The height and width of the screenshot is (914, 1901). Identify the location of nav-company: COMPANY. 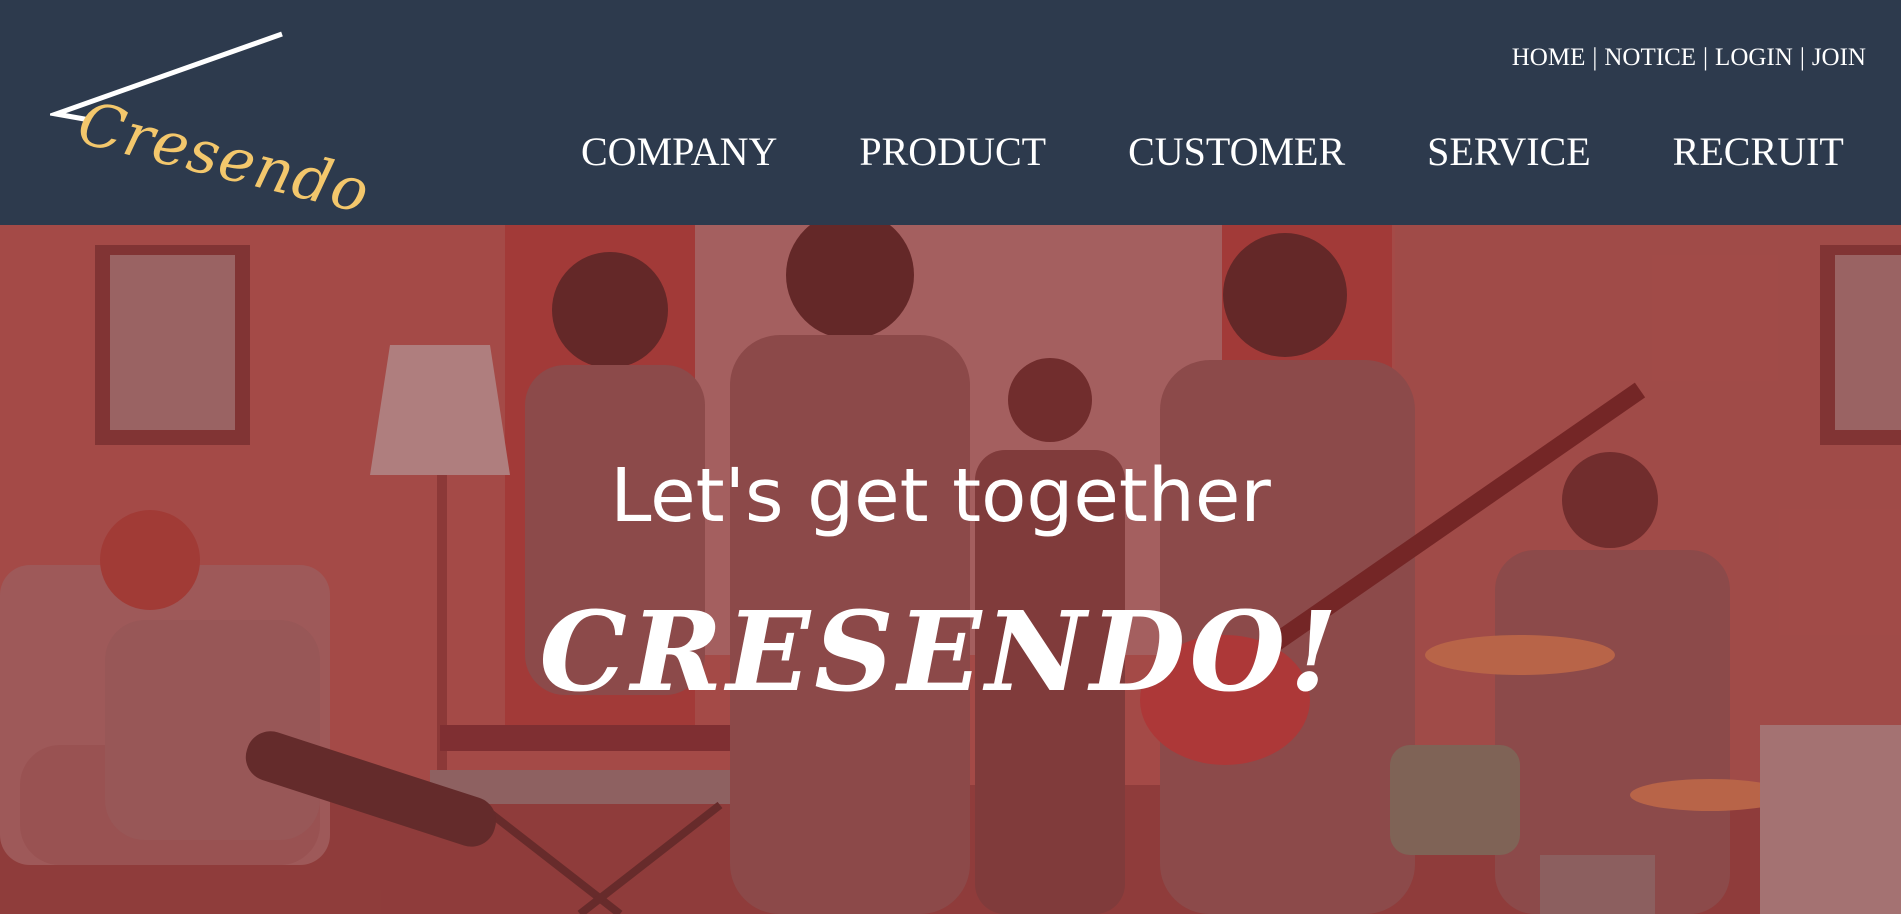
(679, 152).